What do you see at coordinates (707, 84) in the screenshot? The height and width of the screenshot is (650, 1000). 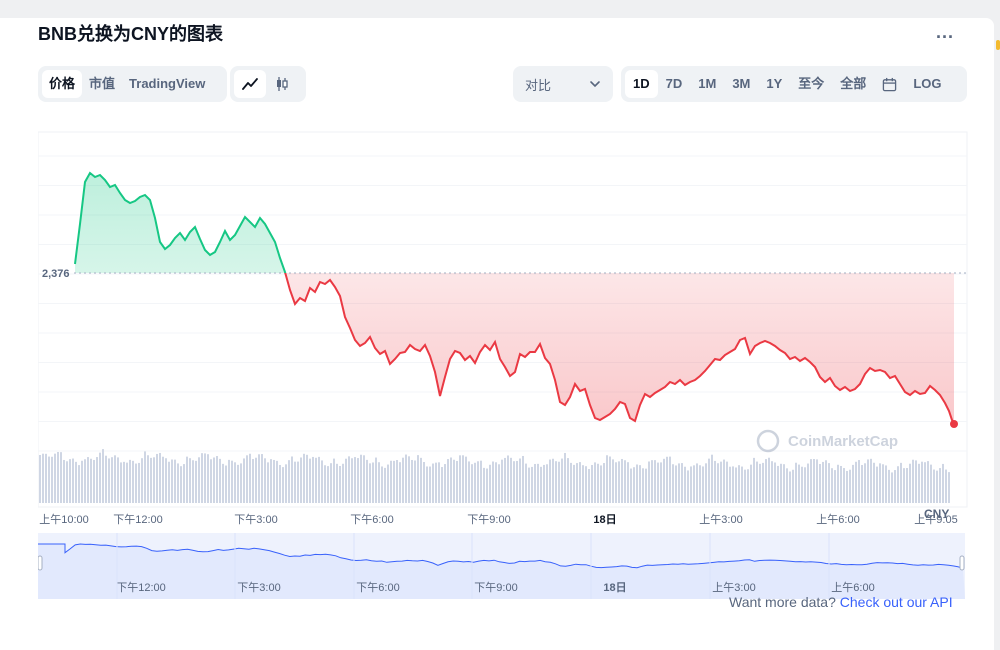 I see `range-1m: 1M` at bounding box center [707, 84].